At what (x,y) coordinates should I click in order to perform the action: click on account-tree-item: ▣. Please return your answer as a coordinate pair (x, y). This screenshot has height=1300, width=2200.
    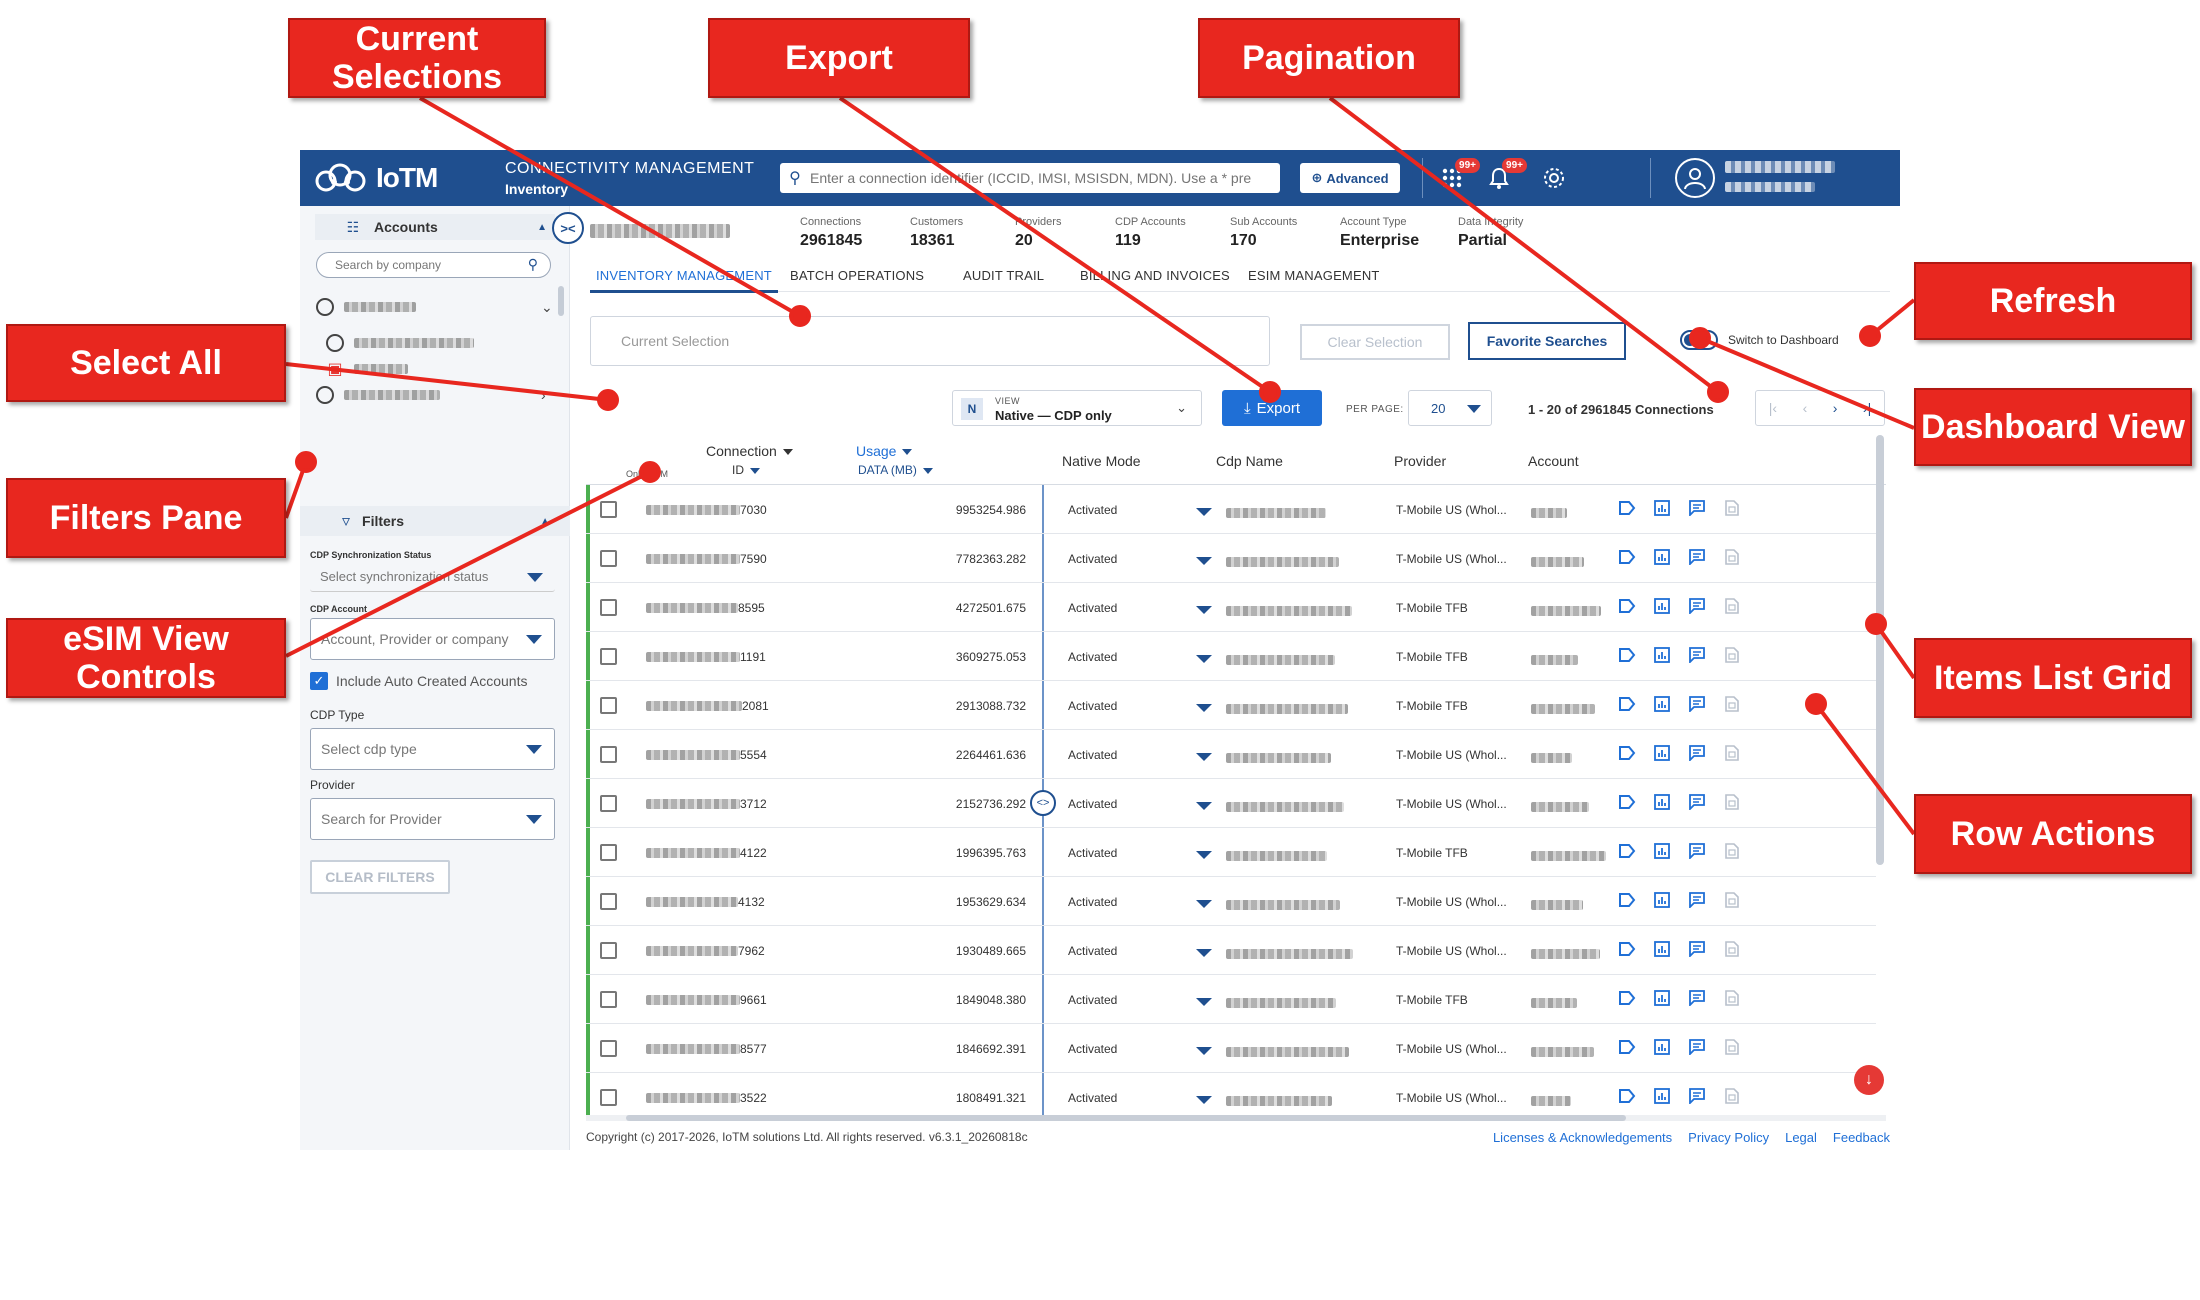
    Looking at the image, I should click on (367, 369).